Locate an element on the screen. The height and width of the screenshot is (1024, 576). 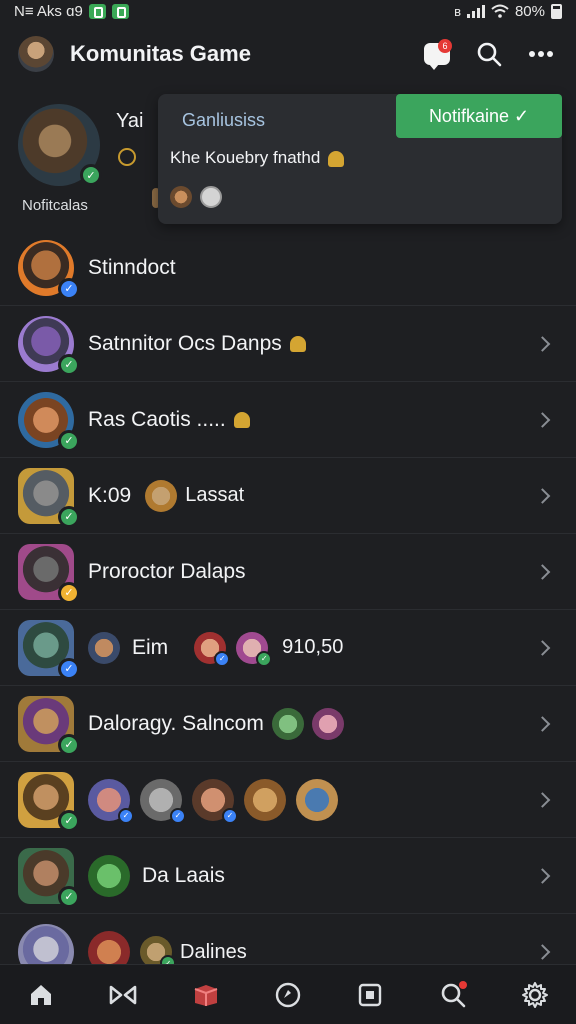
profile-label: Nofitcalas is located at coordinates (55, 205).